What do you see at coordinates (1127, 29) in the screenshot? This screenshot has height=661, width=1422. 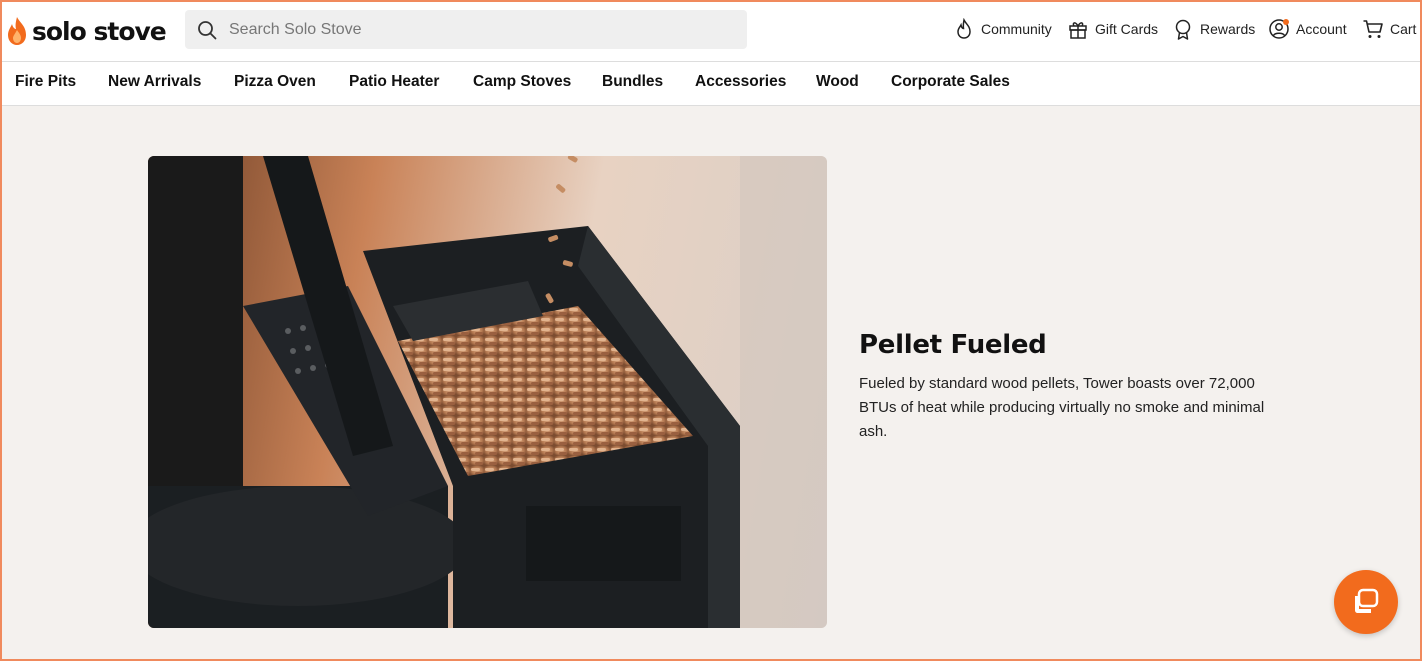 I see `gift-cards-label: Gift Cards` at bounding box center [1127, 29].